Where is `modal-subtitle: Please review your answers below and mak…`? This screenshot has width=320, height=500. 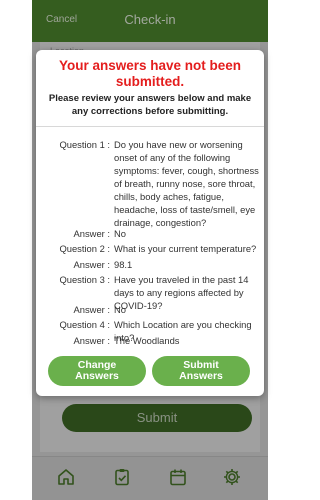
modal-subtitle: Please review your answers below and mak… is located at coordinates (150, 105).